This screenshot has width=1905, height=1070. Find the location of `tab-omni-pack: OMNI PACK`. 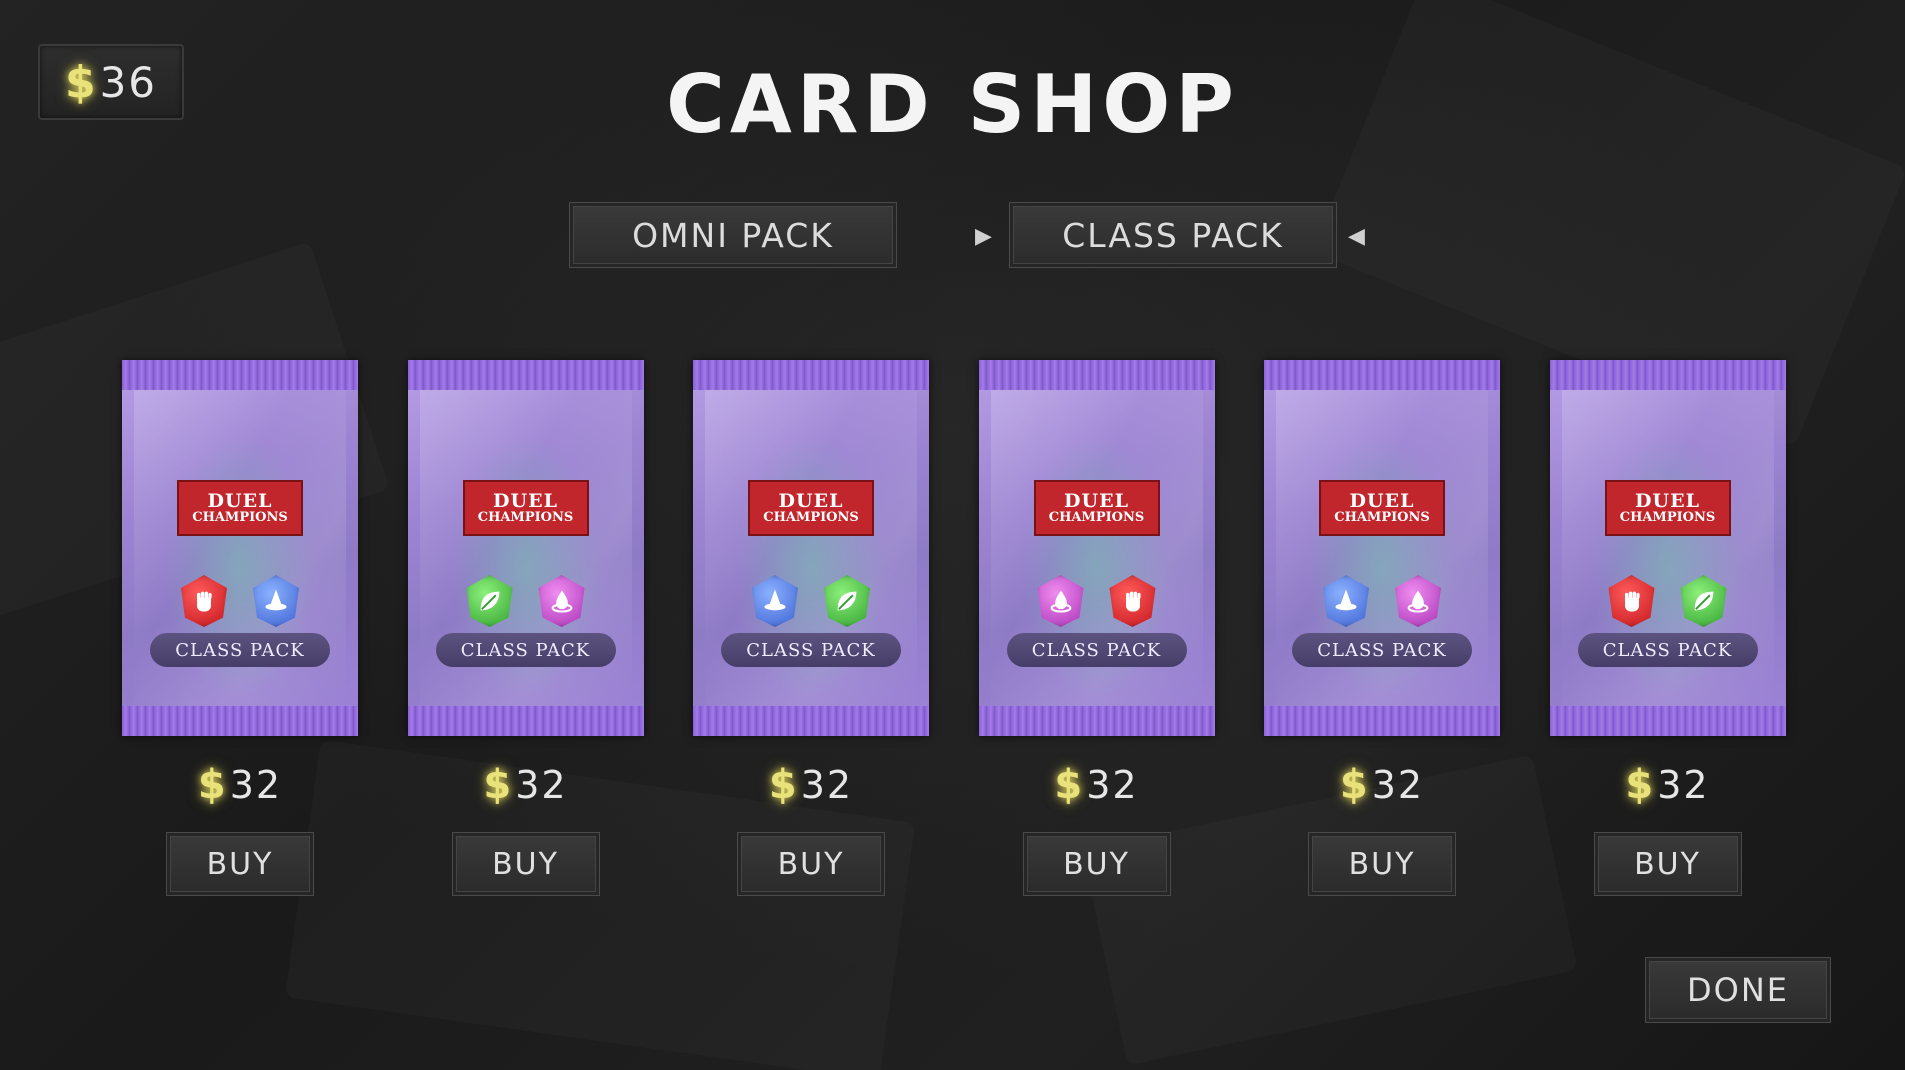

tab-omni-pack: OMNI PACK is located at coordinates (733, 235).